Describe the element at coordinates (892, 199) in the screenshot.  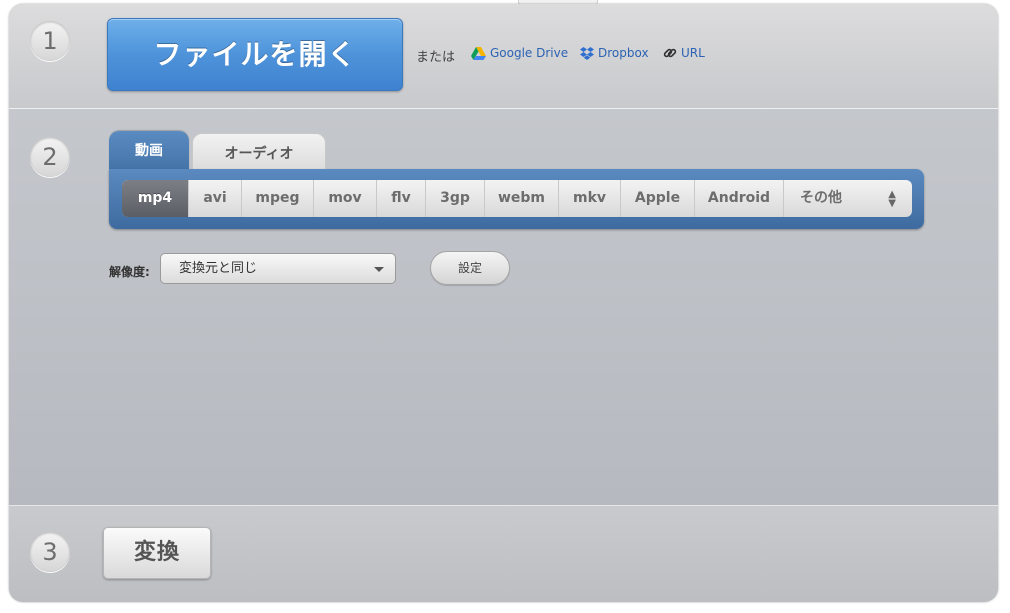
I see `up-down-arrow-icon: ▲ ▼` at that location.